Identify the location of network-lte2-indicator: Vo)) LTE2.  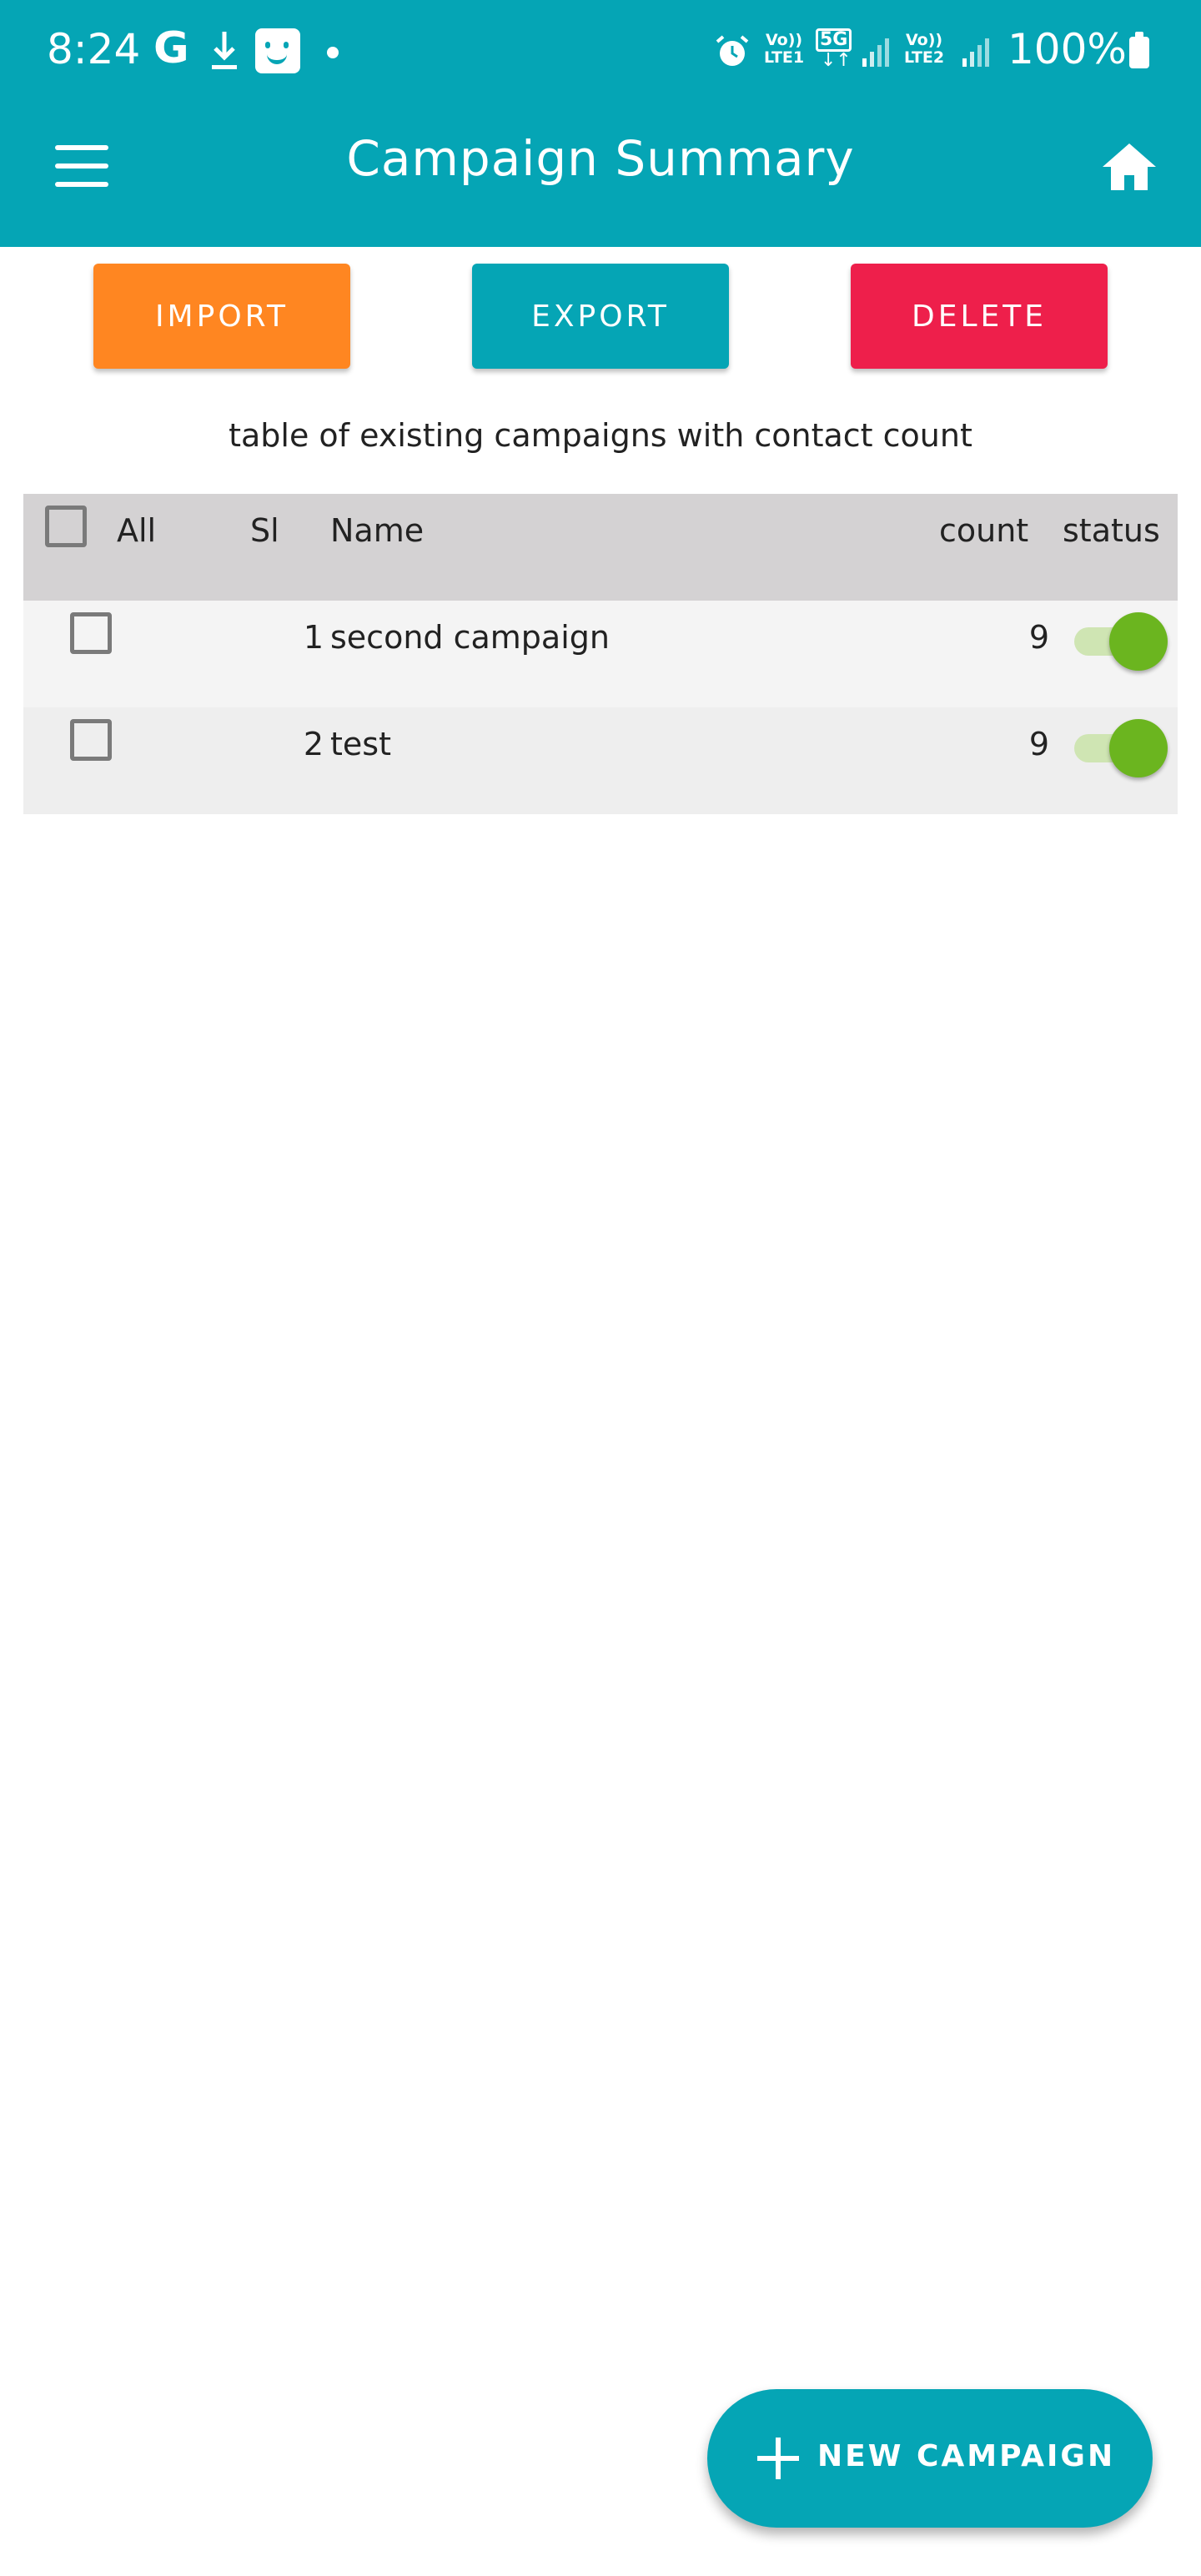
(924, 49).